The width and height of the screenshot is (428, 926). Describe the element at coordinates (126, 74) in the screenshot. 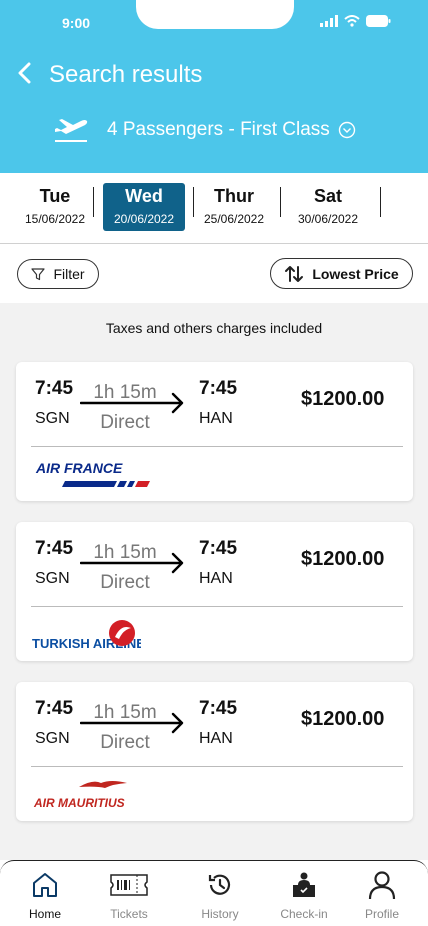

I see `page-title: Search results` at that location.